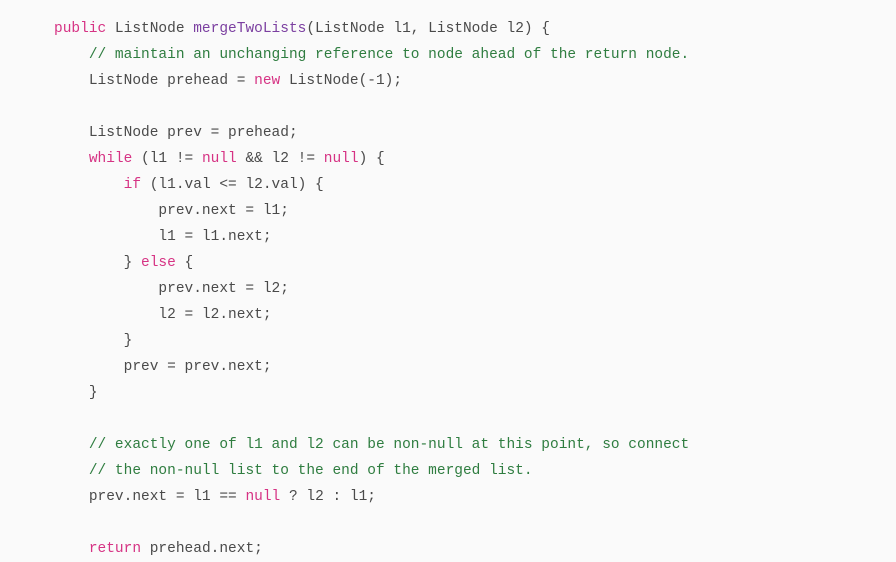 This screenshot has width=896, height=562. Describe the element at coordinates (475, 237) in the screenshot. I see `code-line: l1 = l1.next;` at that location.